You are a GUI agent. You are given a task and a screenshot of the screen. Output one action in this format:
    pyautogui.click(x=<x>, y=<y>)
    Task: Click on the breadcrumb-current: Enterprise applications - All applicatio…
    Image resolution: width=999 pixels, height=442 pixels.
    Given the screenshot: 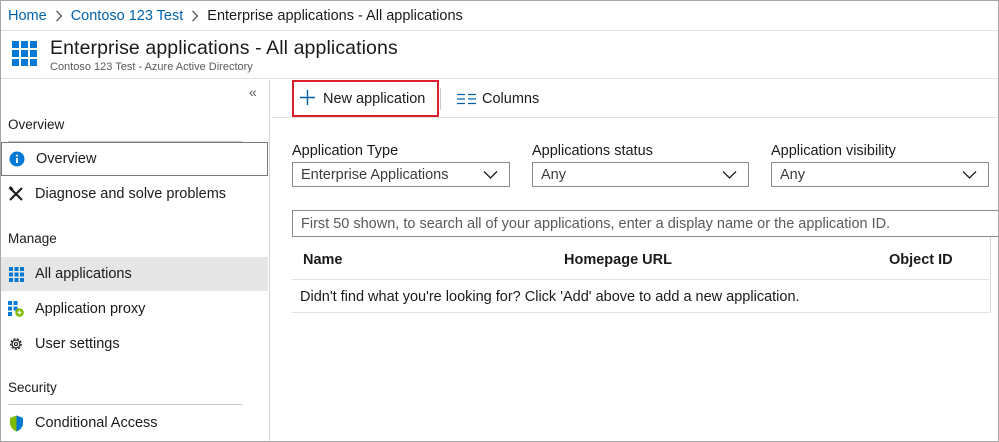 What is the action you would take?
    pyautogui.click(x=335, y=15)
    